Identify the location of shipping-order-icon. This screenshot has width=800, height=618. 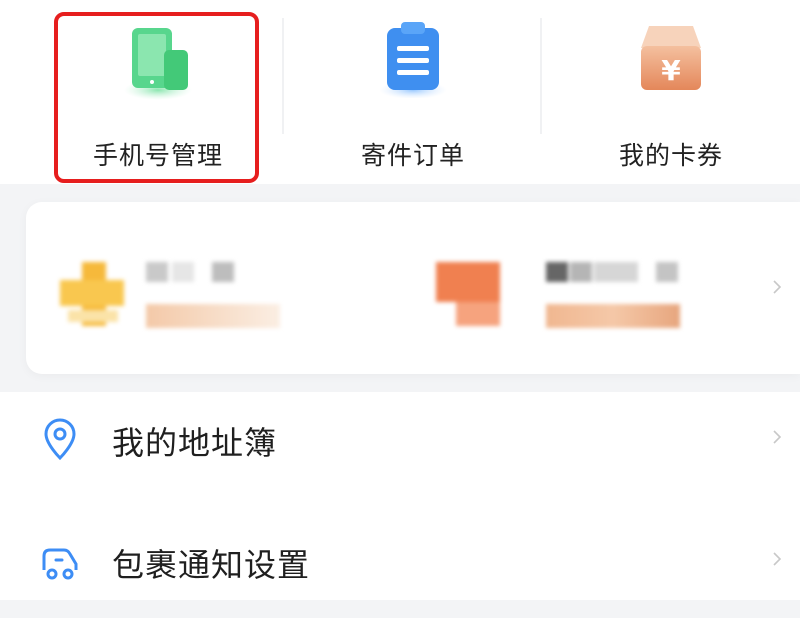
(413, 60).